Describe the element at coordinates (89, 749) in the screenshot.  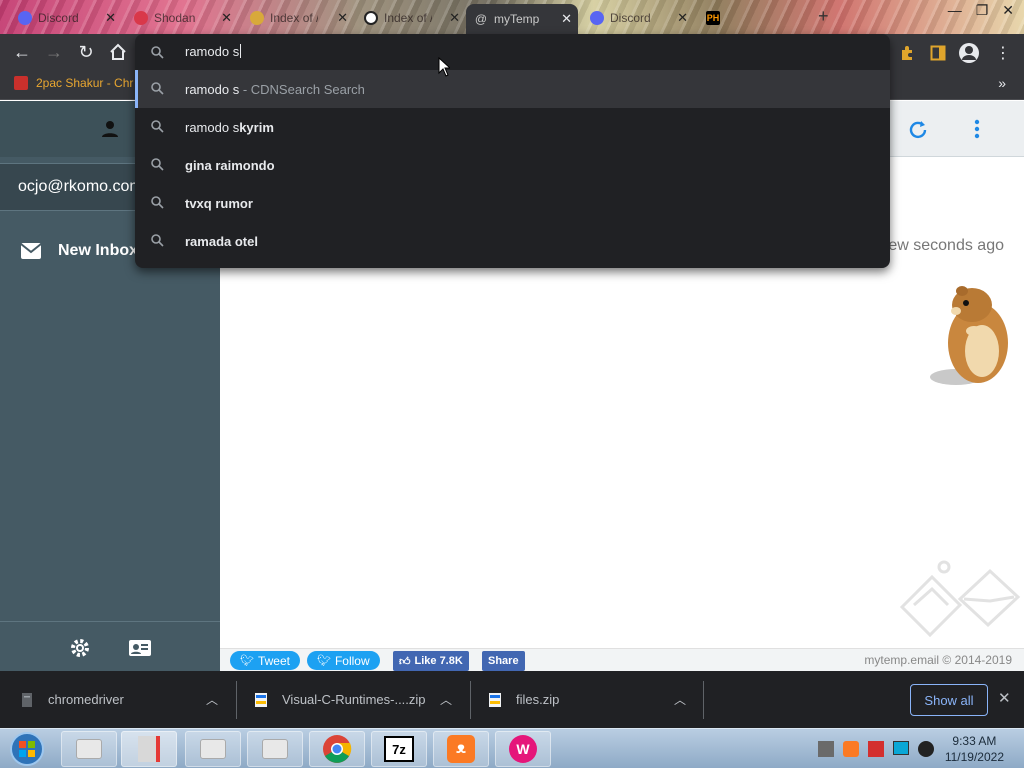
I see `taskbar-explorer` at that location.